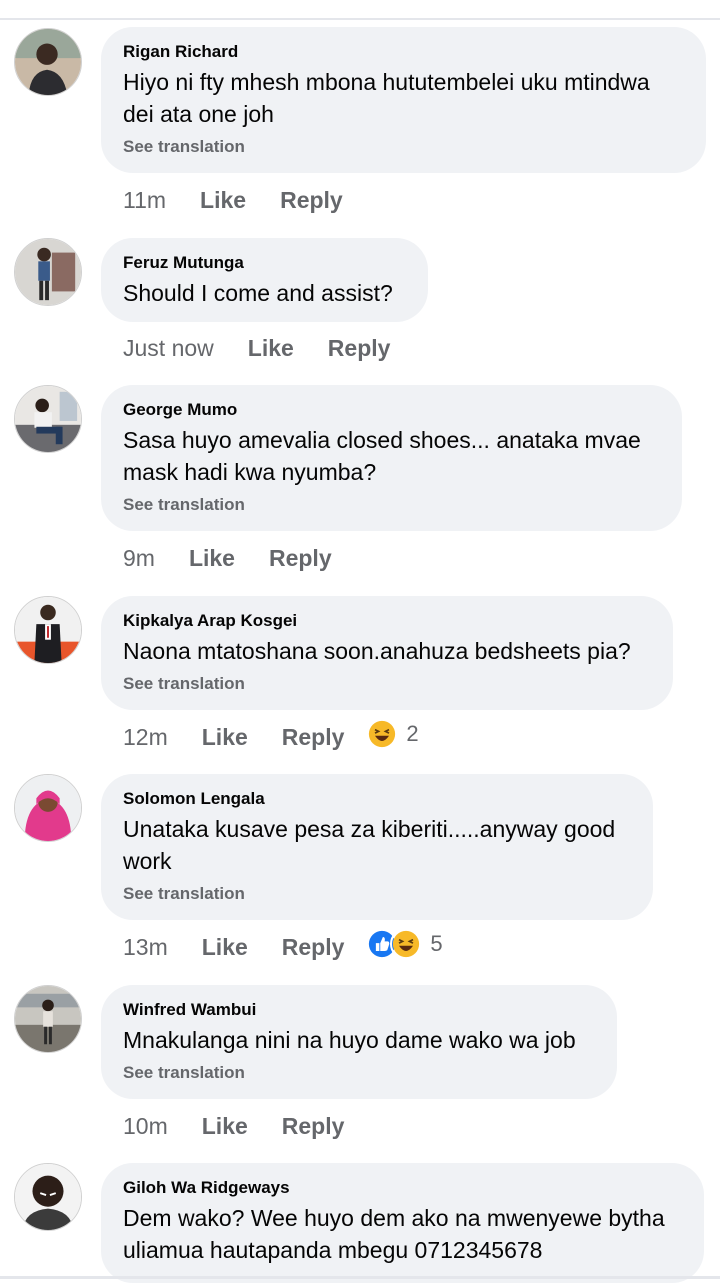 The height and width of the screenshot is (1283, 720). I want to click on reaction-count: 2, so click(412, 733).